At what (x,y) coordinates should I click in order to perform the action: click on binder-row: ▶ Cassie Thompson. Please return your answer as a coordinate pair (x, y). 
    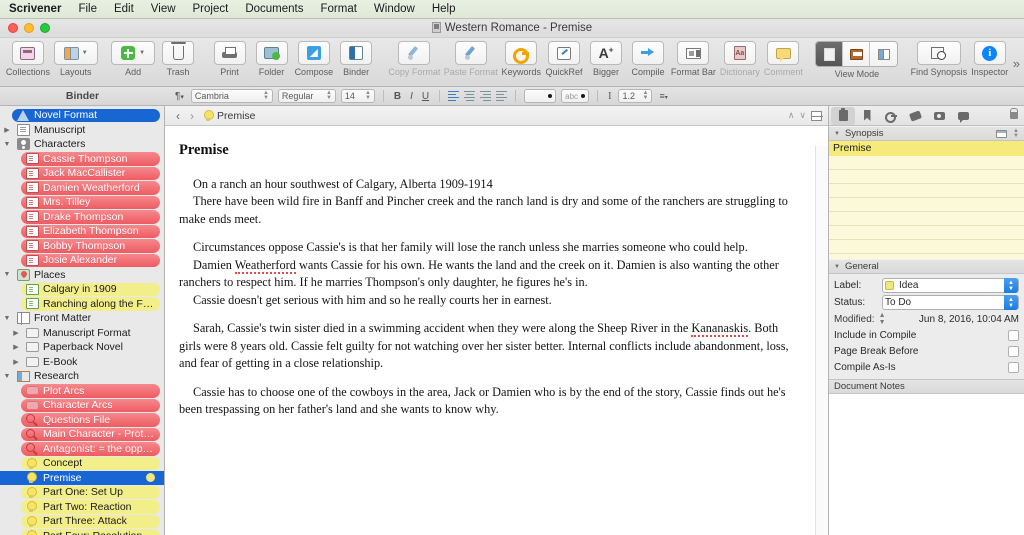
    Looking at the image, I should click on (82, 159).